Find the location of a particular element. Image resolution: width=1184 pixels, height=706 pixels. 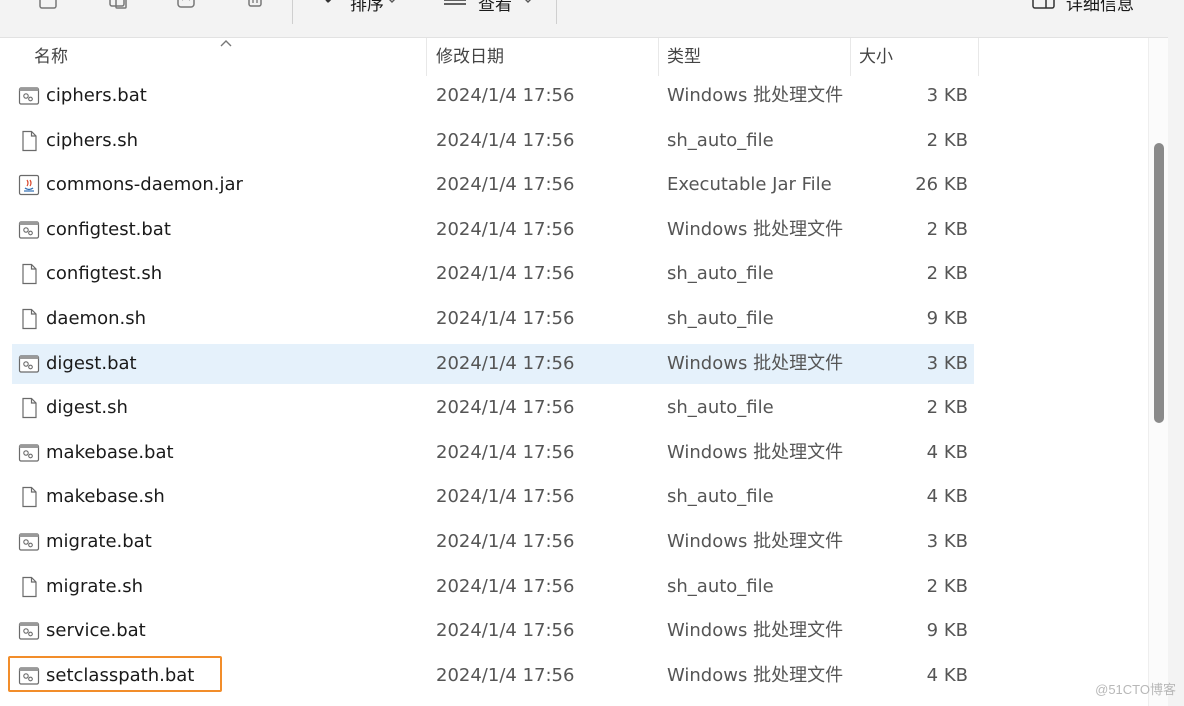

file-name: makebase.bat is located at coordinates (110, 452).